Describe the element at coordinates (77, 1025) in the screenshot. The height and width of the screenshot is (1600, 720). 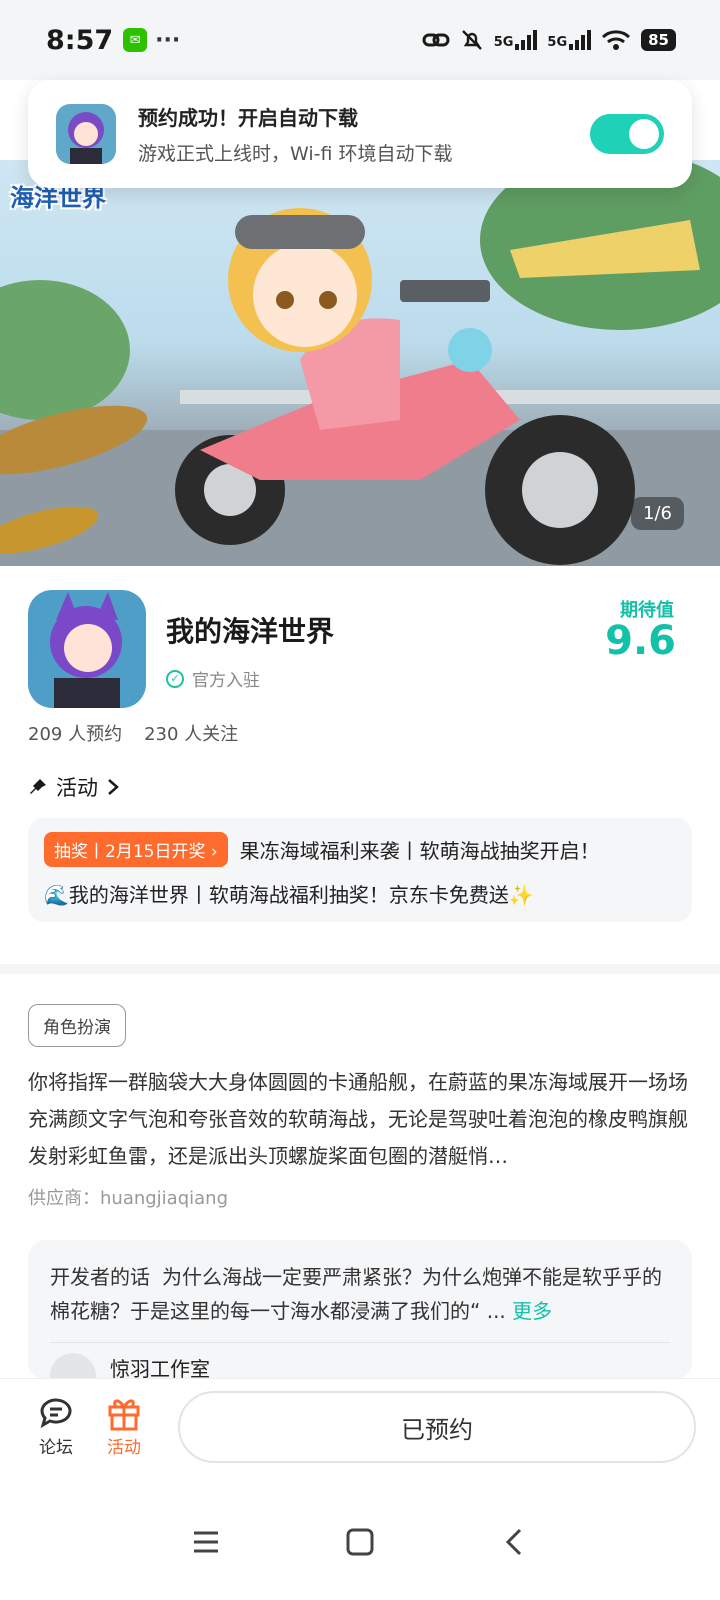
I see `genre-tag: 角色扮演` at that location.